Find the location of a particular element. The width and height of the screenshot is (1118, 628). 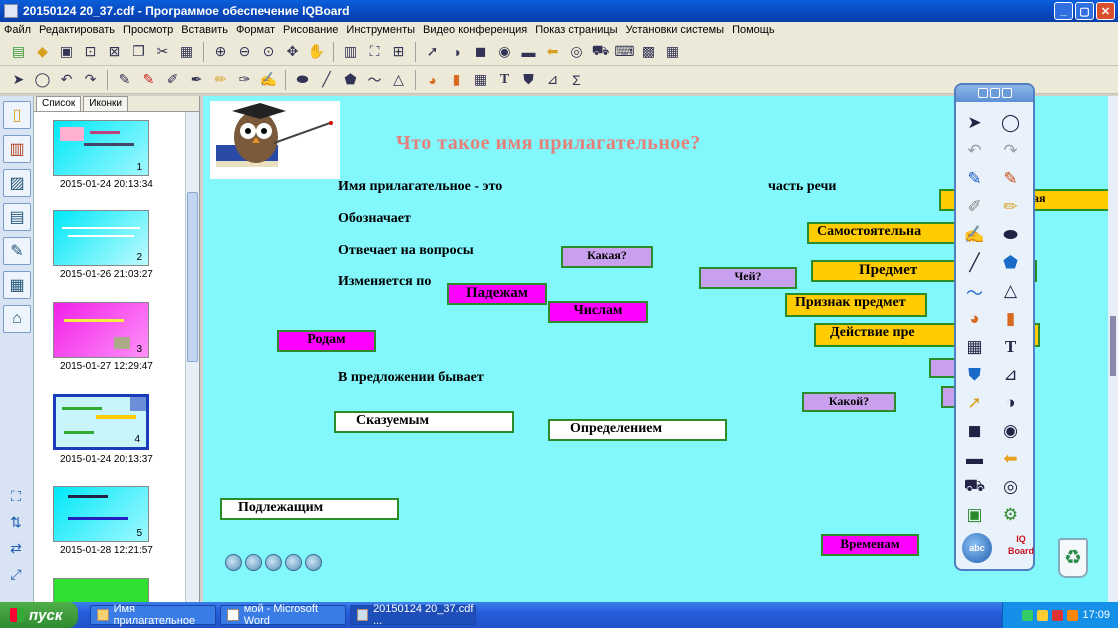

slide-thumbnail: 2 is located at coordinates (101, 238).